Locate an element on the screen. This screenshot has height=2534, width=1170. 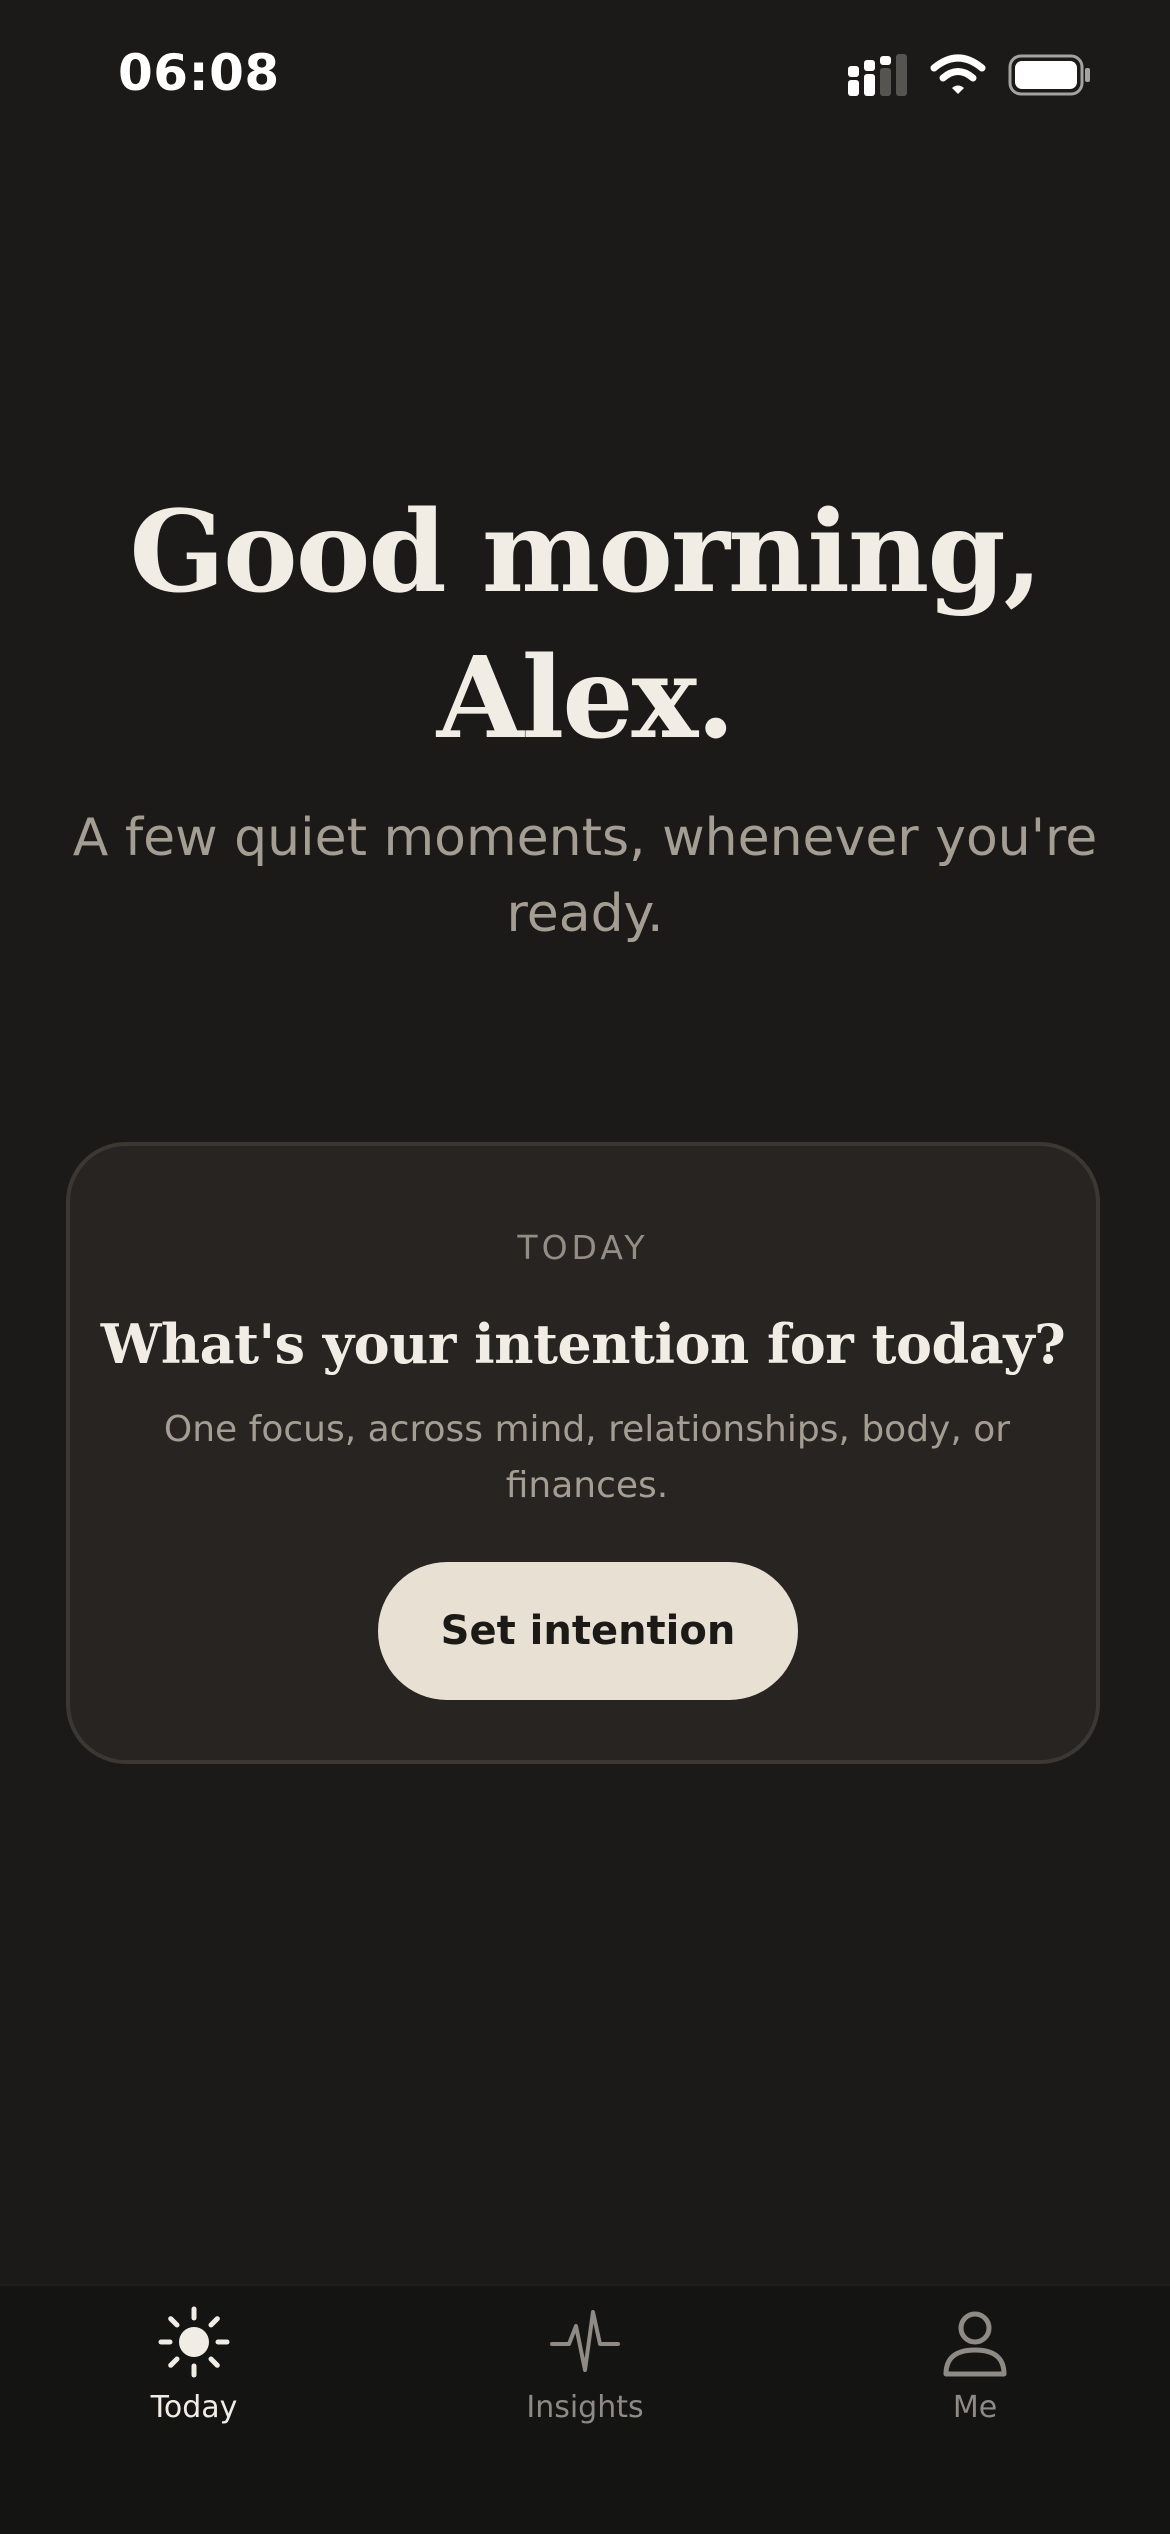
person-icon is located at coordinates (975, 2342).